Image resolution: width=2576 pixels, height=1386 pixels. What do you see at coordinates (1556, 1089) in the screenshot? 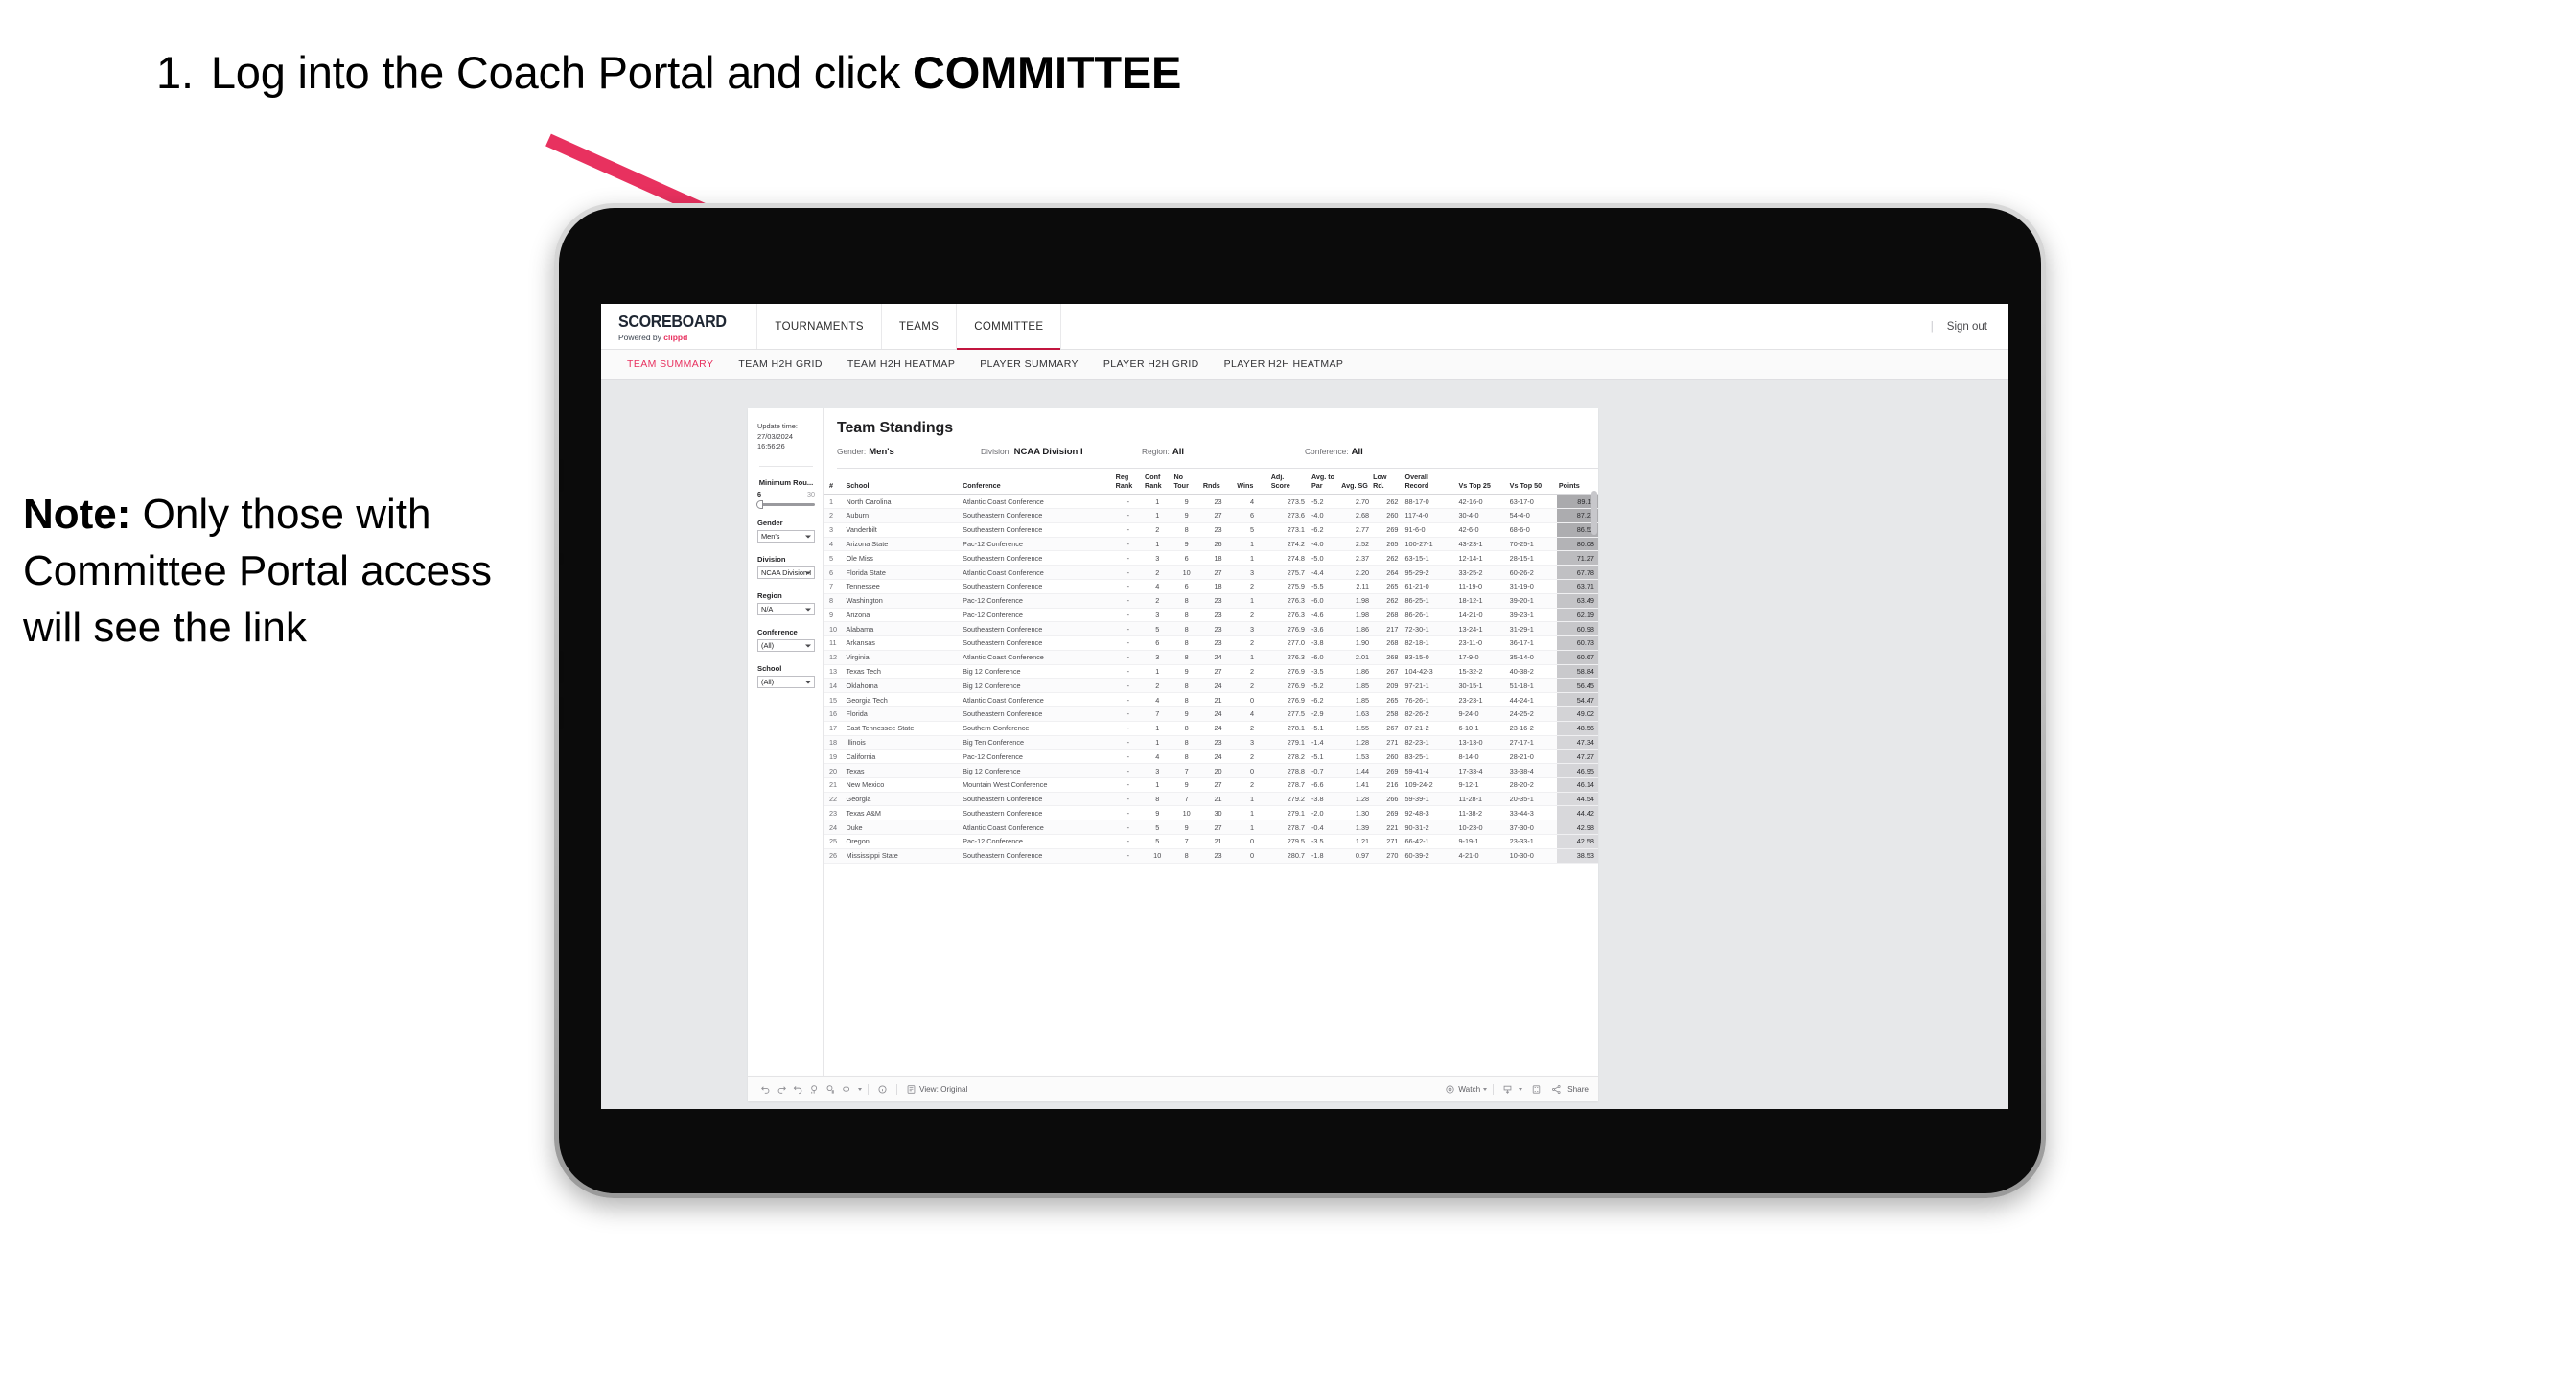
I see `share-icon` at bounding box center [1556, 1089].